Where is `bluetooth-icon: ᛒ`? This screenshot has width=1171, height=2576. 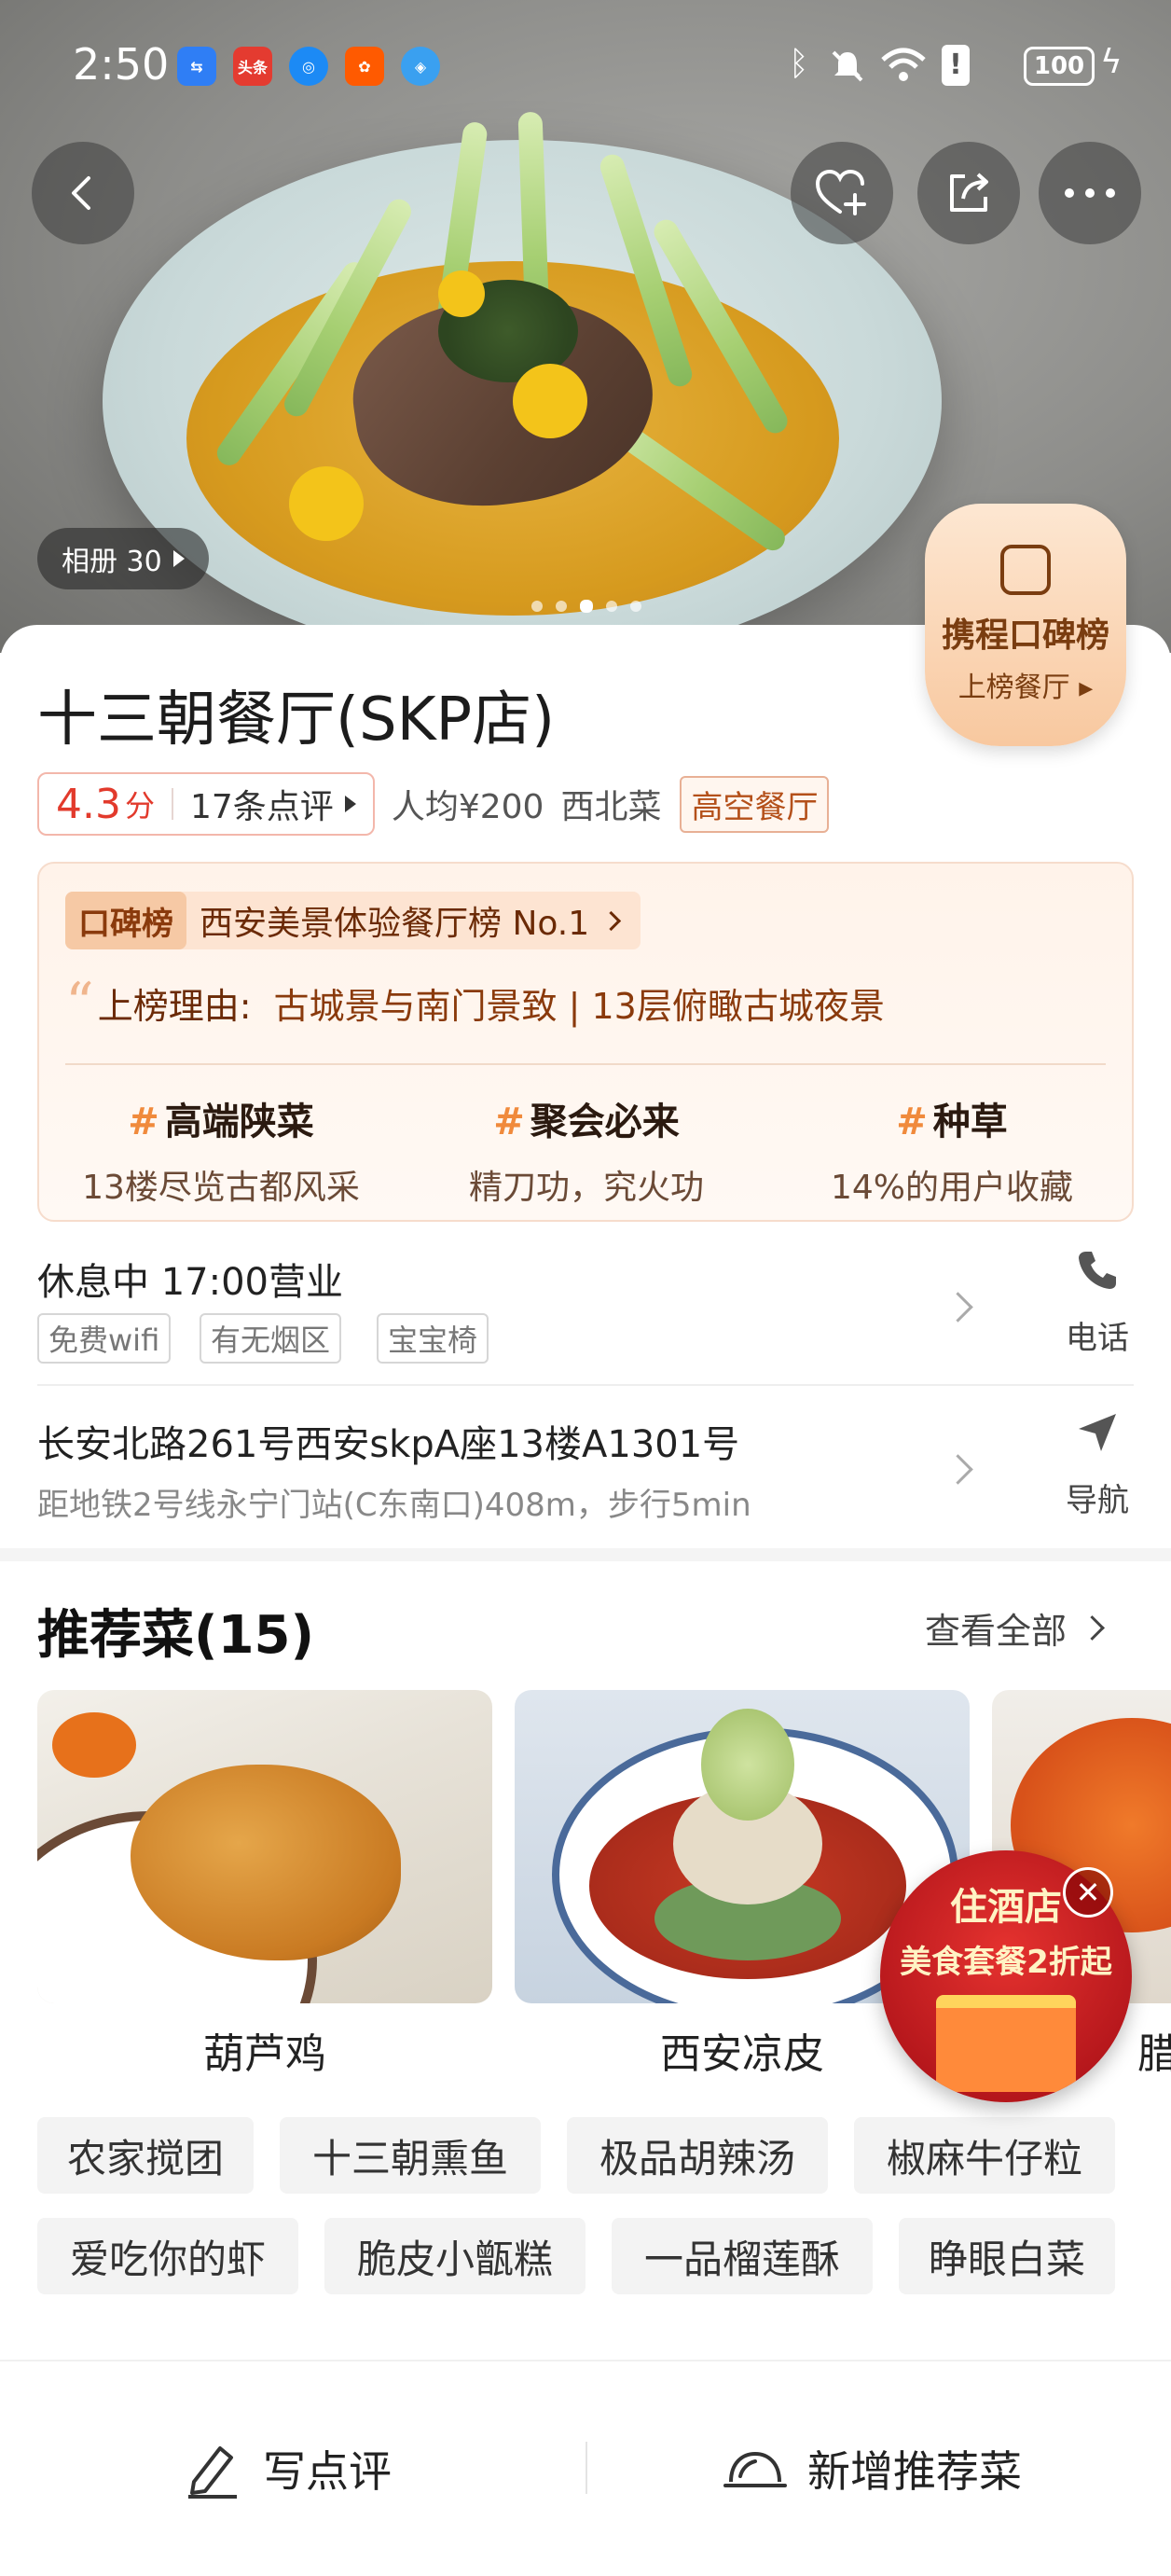
bluetooth-icon: ᛒ is located at coordinates (799, 64).